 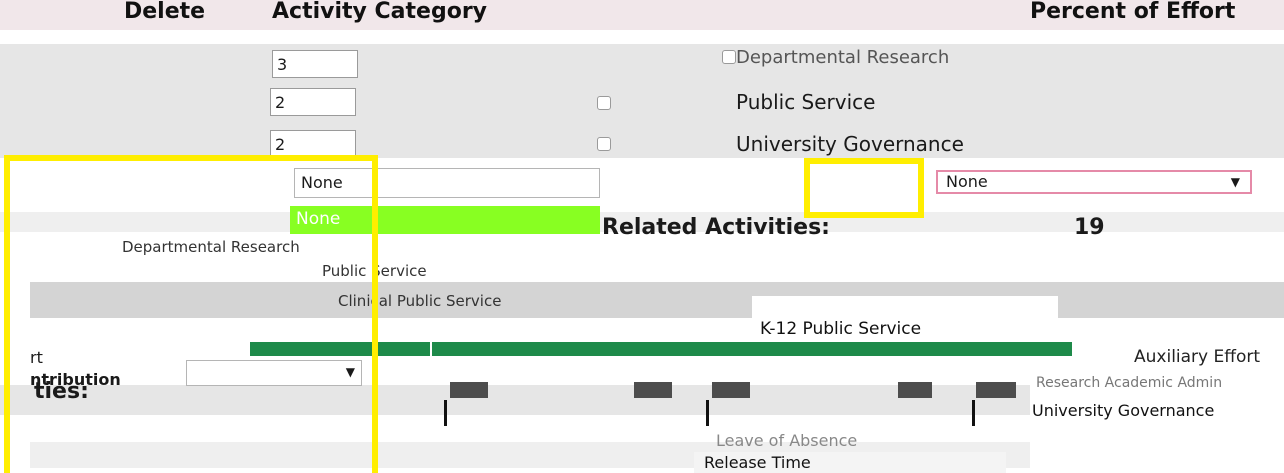 What do you see at coordinates (1123, 411) in the screenshot?
I see `right-option-university-governance: University Governance` at bounding box center [1123, 411].